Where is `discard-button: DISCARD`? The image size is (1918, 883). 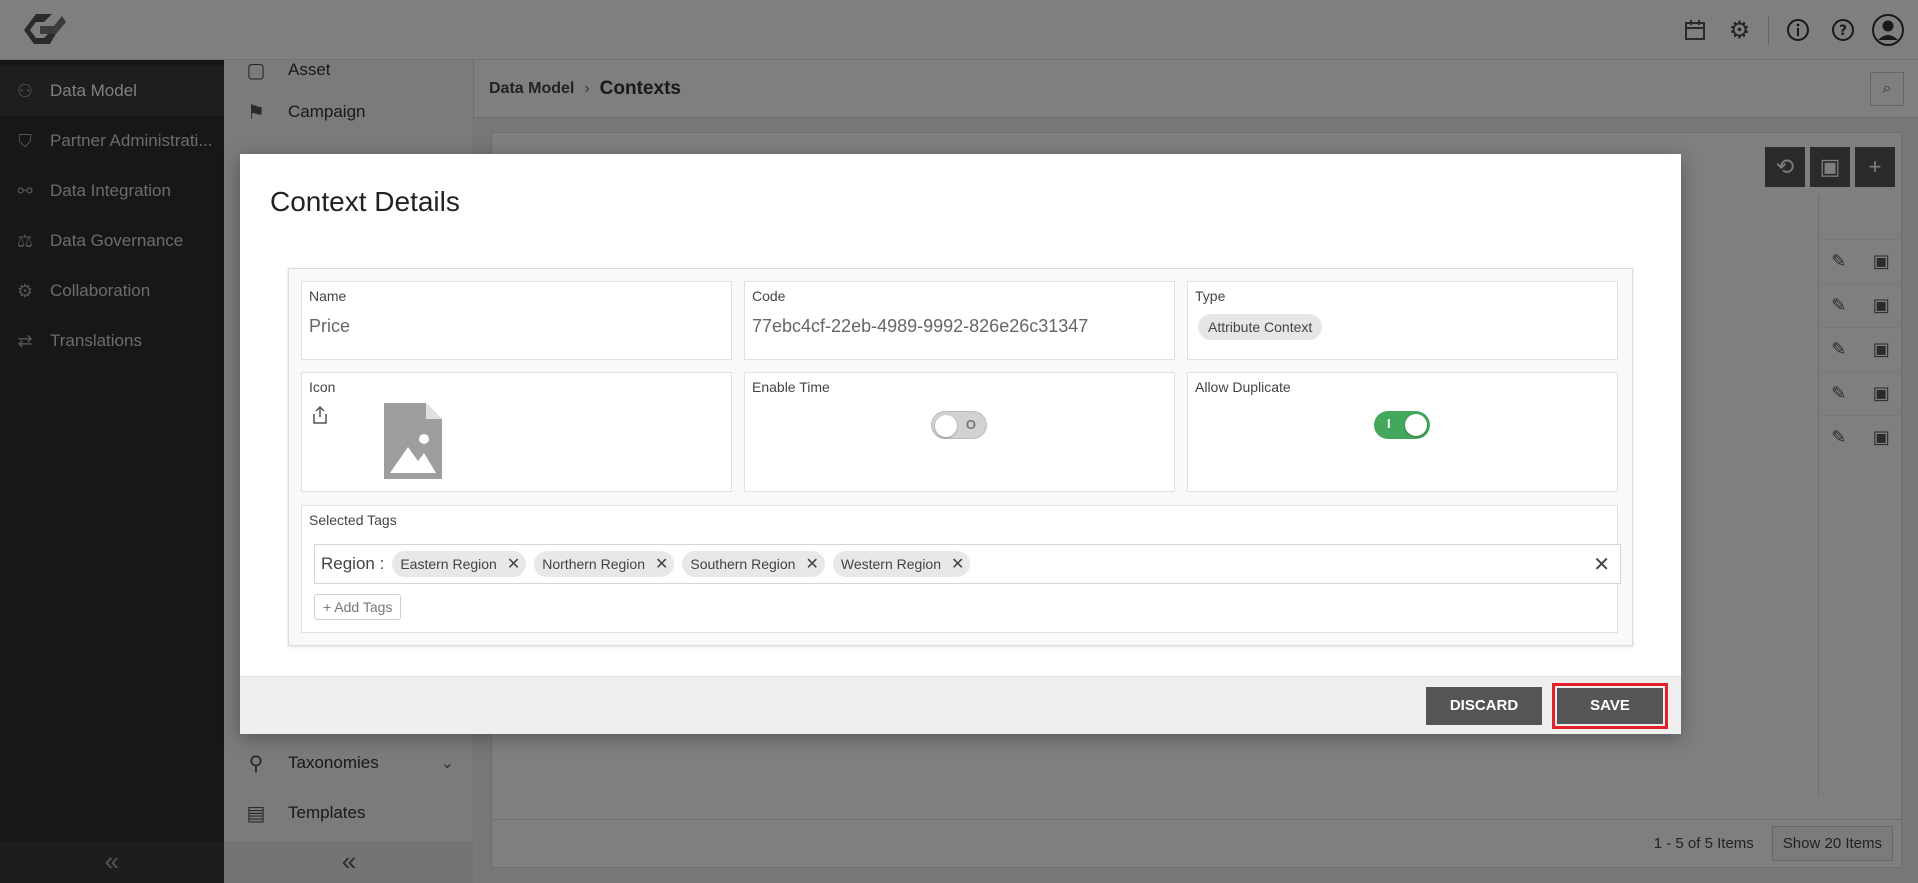
discard-button: DISCARD is located at coordinates (1484, 706).